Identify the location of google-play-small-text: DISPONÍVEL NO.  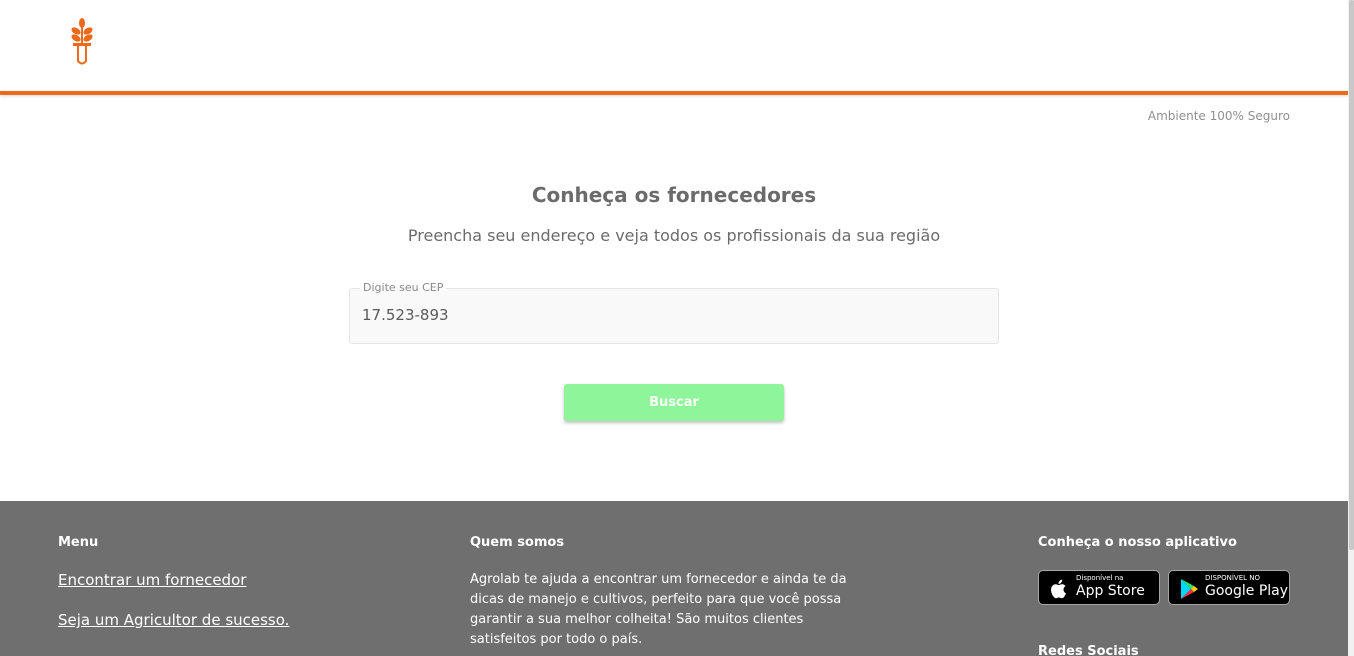
(1233, 578).